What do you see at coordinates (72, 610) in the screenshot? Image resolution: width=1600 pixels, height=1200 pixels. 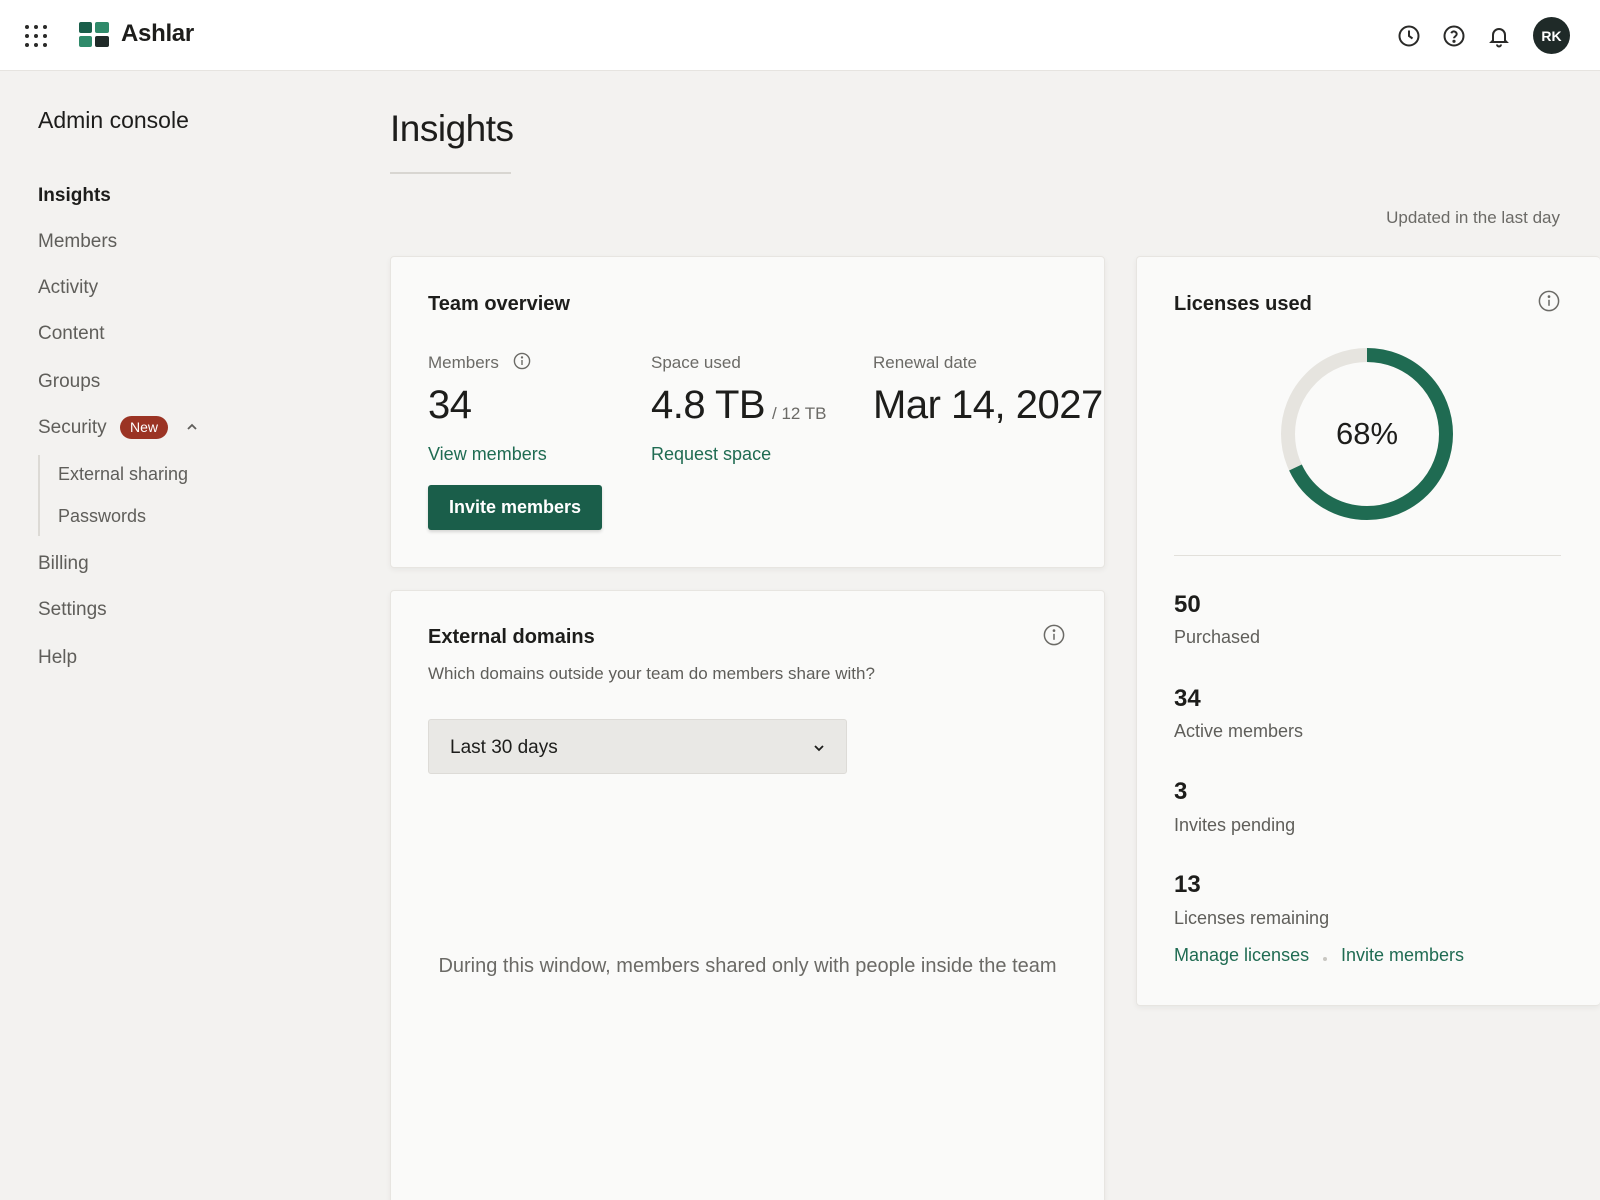 I see `sidebar-item-settings: Settings` at bounding box center [72, 610].